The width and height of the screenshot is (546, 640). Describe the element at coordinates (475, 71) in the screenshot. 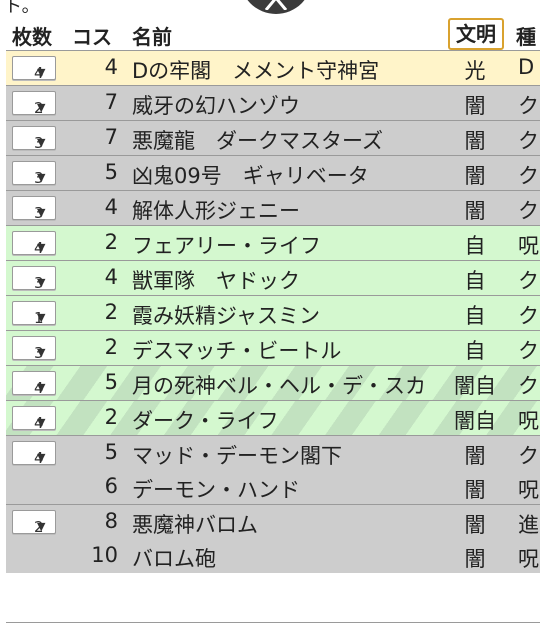

I see `card-civilization: 光` at that location.